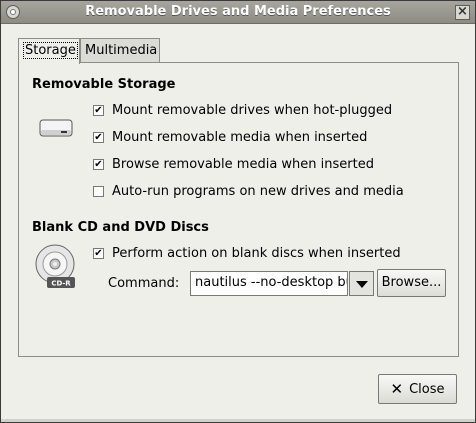 The height and width of the screenshot is (423, 476). I want to click on title-bar: Removable Drives and Media Preferences ×, so click(238, 12).